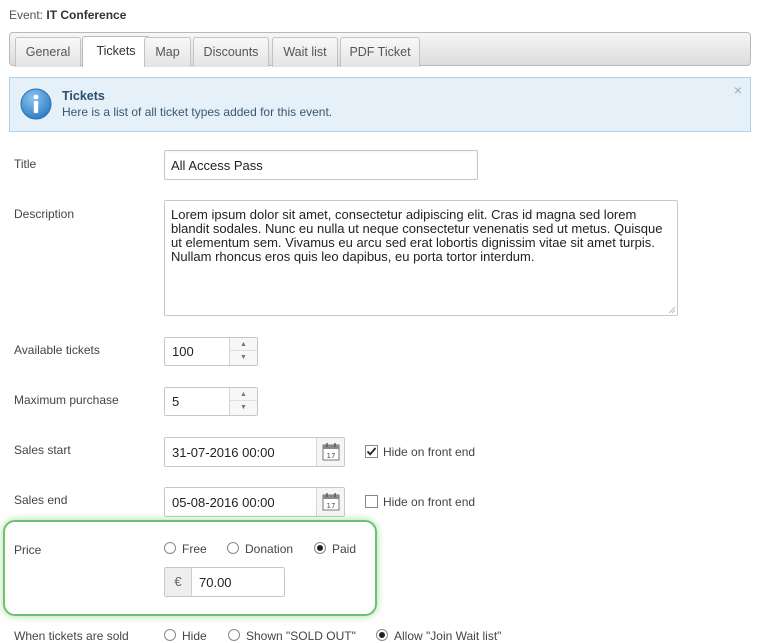 This screenshot has width=760, height=643. What do you see at coordinates (175, 401) in the screenshot?
I see `maximum-purchase-value: 5` at bounding box center [175, 401].